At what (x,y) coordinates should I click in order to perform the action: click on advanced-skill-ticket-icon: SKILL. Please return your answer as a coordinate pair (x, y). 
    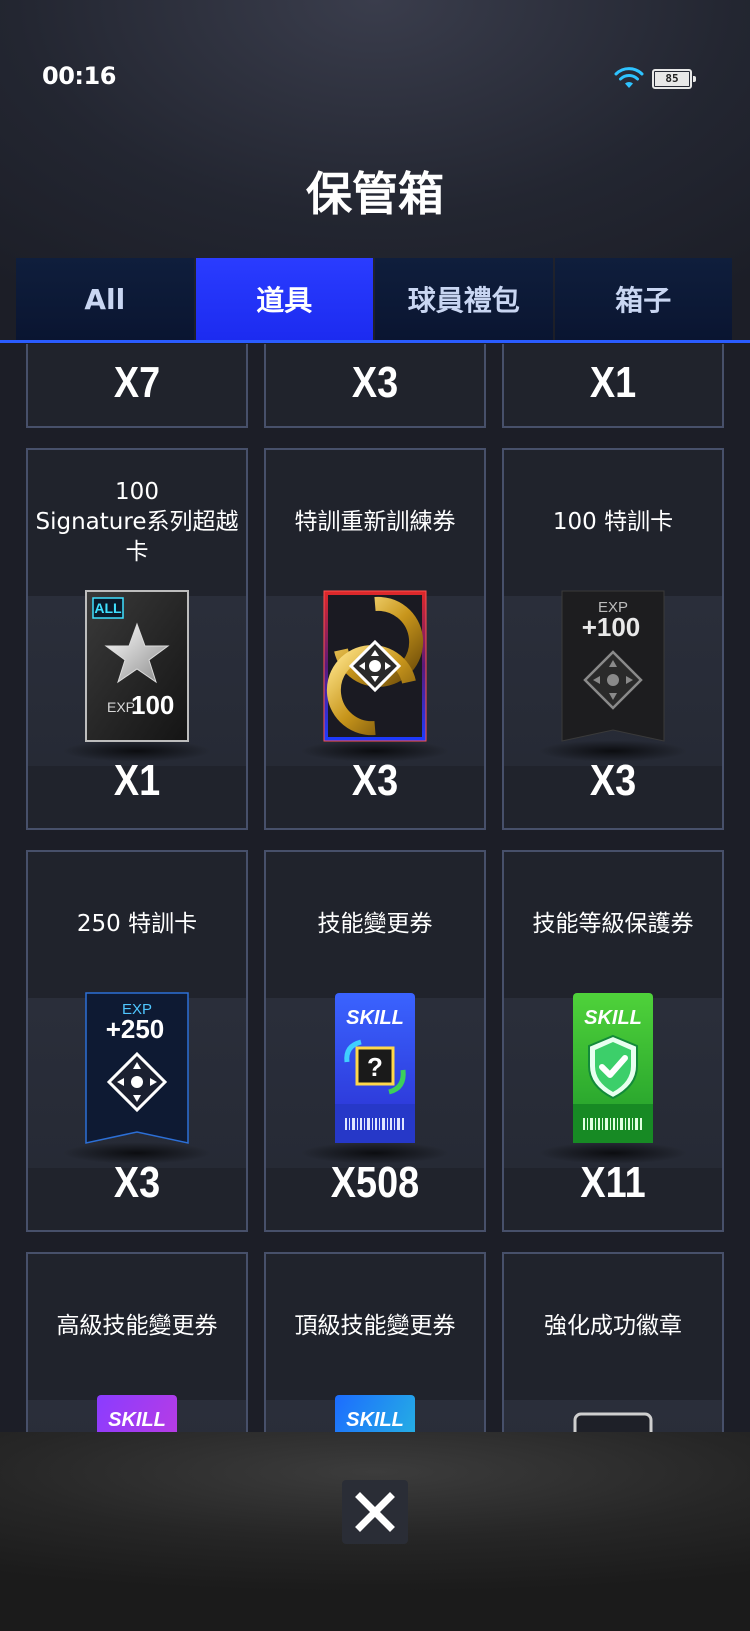
    Looking at the image, I should click on (137, 1414).